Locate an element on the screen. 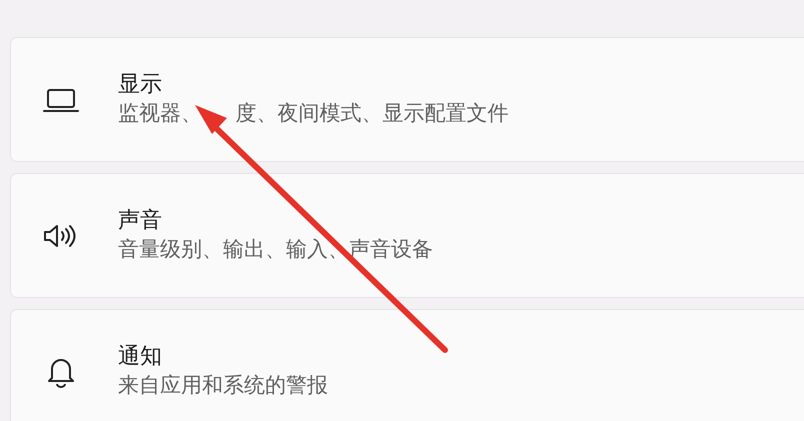 The height and width of the screenshot is (421, 804). setting-description: 音量级别、输出、输入、声音设备 is located at coordinates (275, 249).